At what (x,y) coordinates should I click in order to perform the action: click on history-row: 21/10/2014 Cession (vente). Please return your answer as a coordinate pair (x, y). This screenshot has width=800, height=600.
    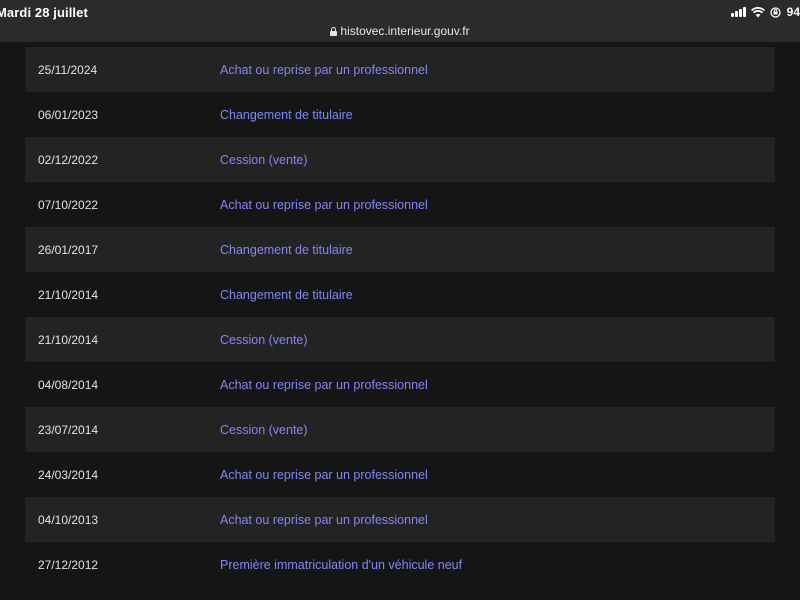
    Looking at the image, I should click on (400, 339).